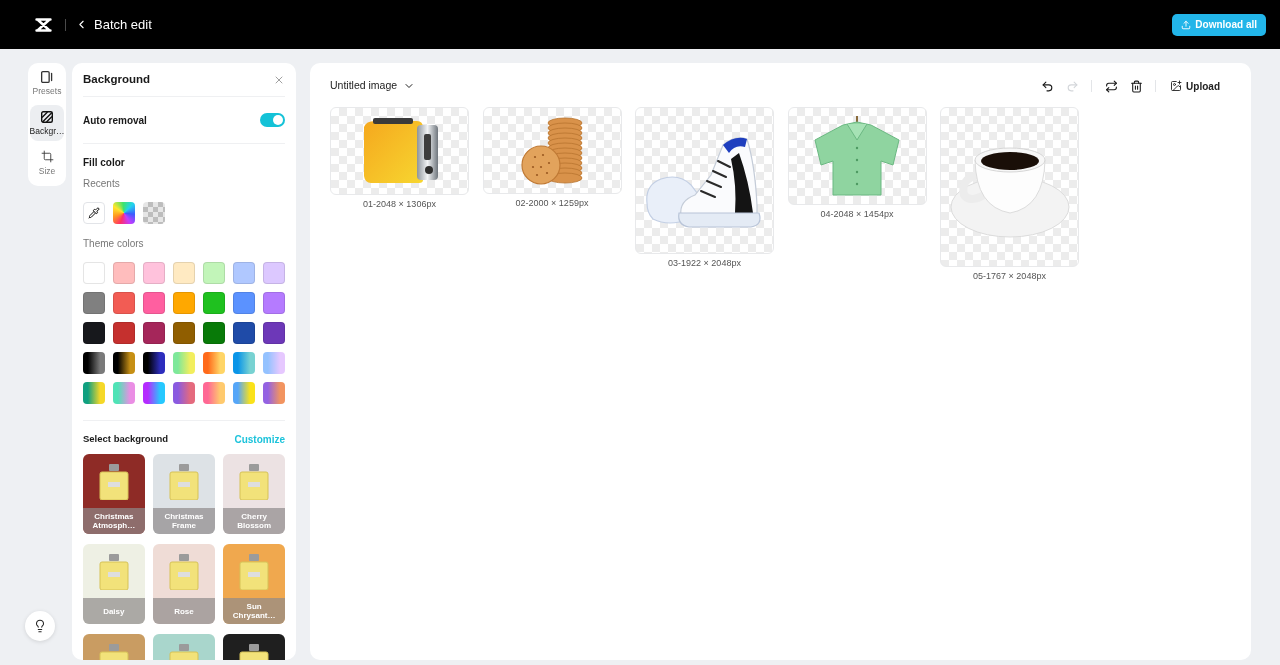 The width and height of the screenshot is (1280, 665). What do you see at coordinates (1009, 276) in the screenshot?
I see `image-caption: 05-1767 × 2048px` at bounding box center [1009, 276].